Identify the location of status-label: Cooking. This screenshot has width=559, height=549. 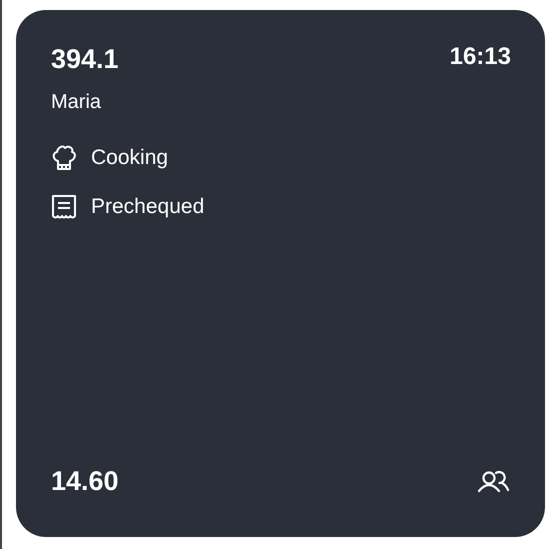
(129, 158).